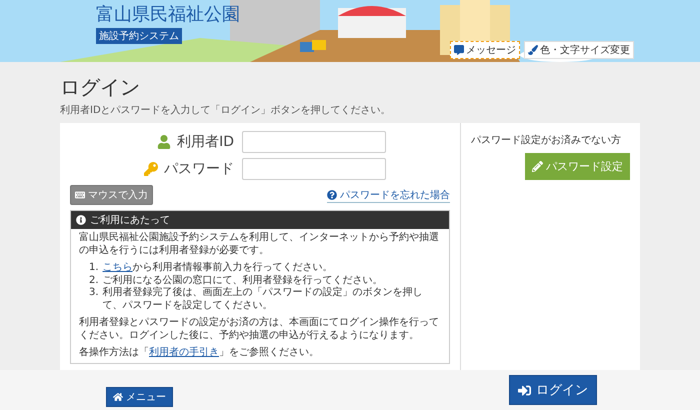  Describe the element at coordinates (164, 142) in the screenshot. I see `user-icon` at that location.